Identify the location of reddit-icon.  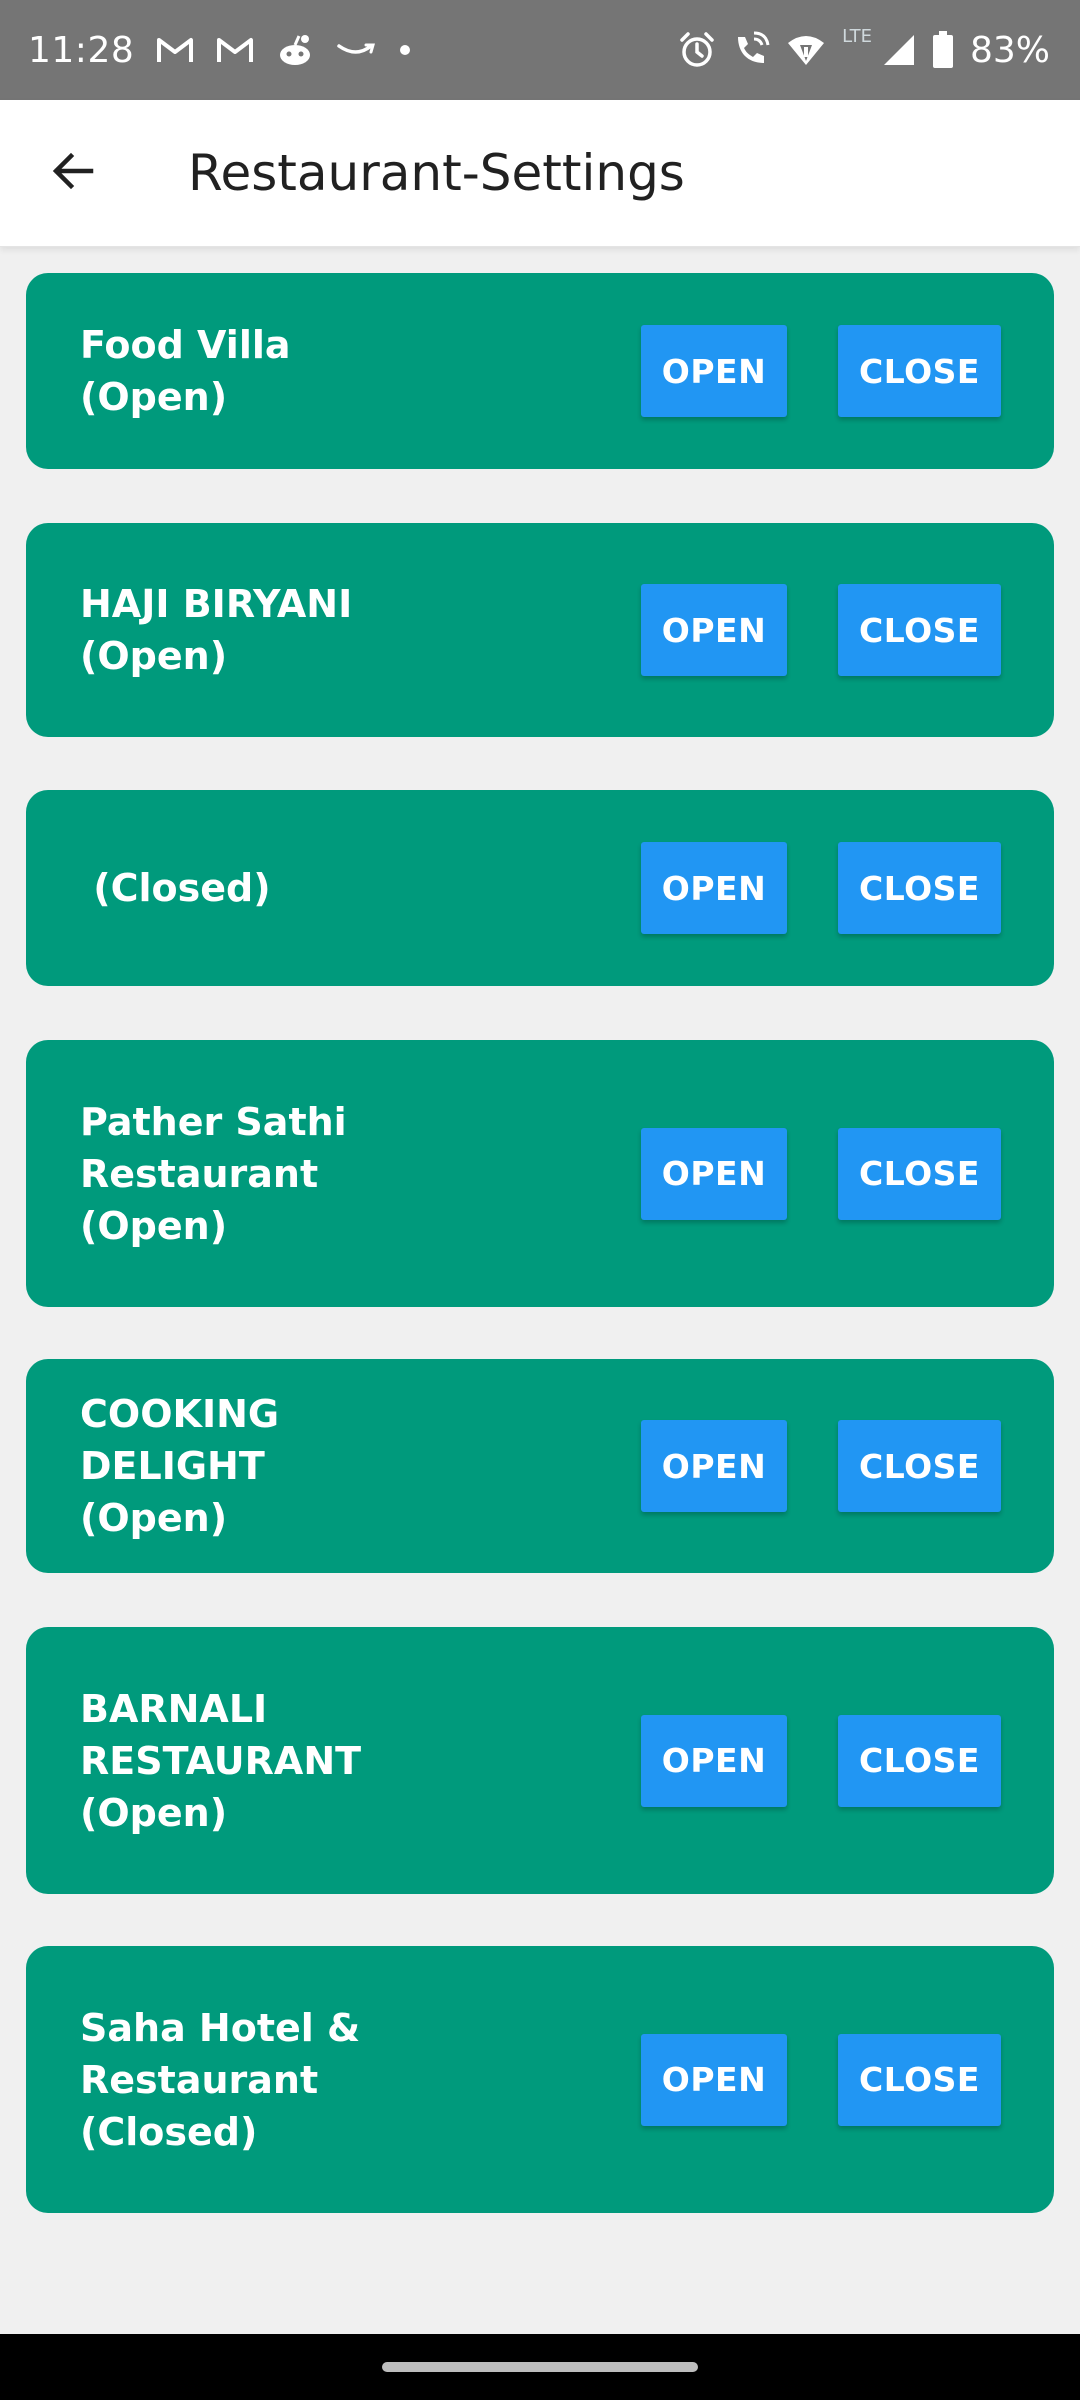
(295, 50).